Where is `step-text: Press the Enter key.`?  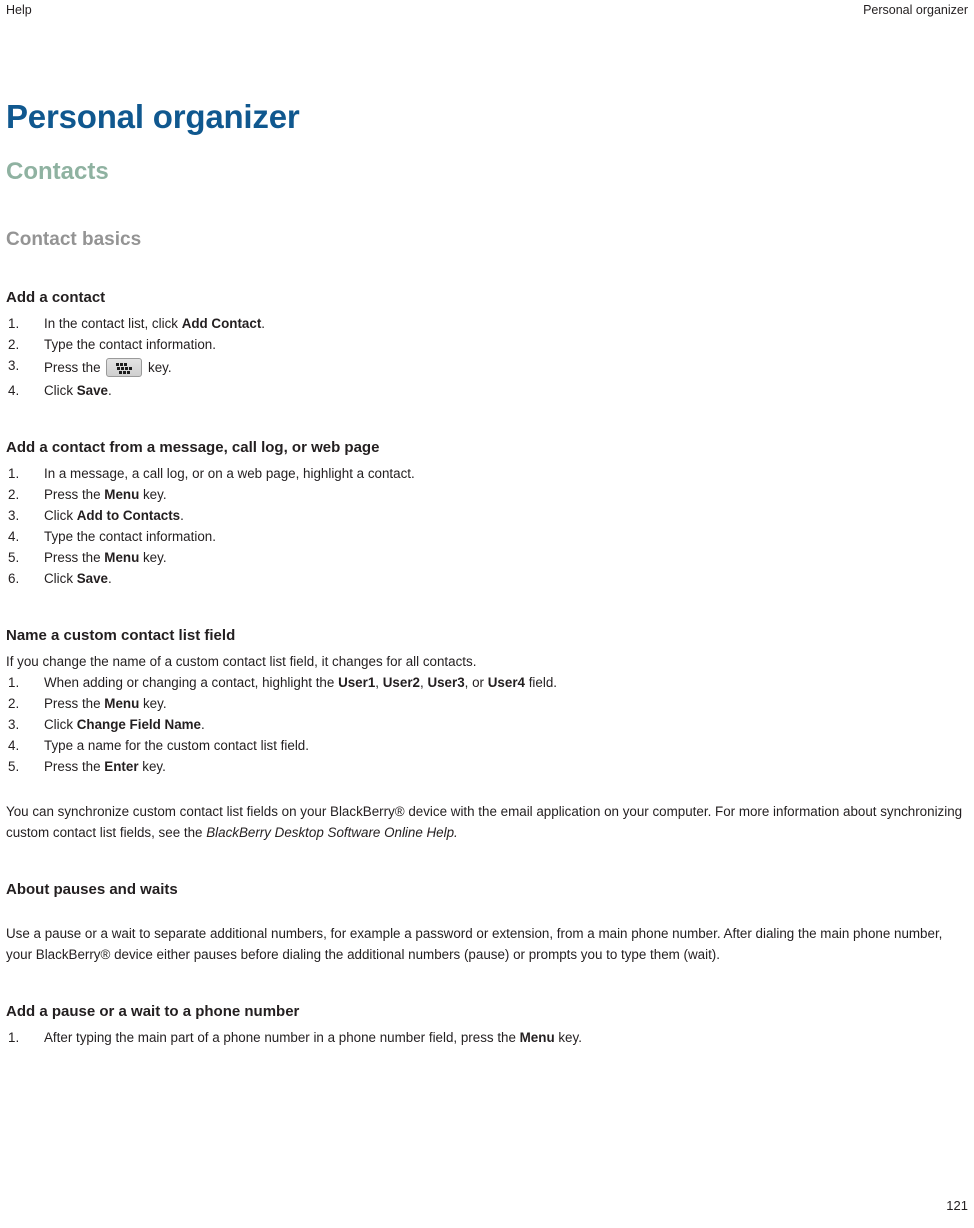 step-text: Press the Enter key. is located at coordinates (105, 766).